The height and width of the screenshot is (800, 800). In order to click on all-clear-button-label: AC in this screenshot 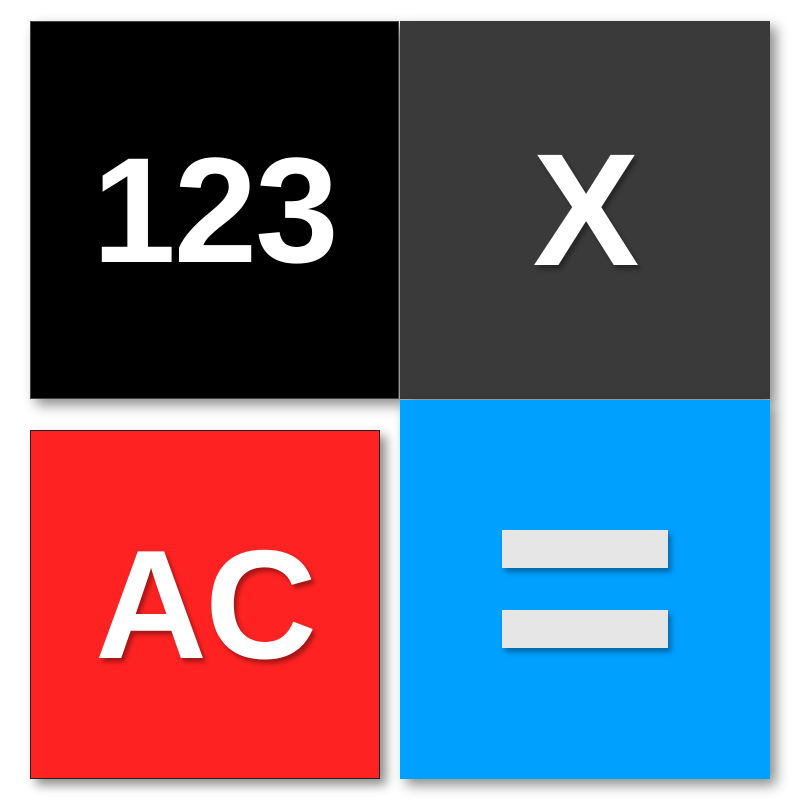, I will do `click(206, 604)`.